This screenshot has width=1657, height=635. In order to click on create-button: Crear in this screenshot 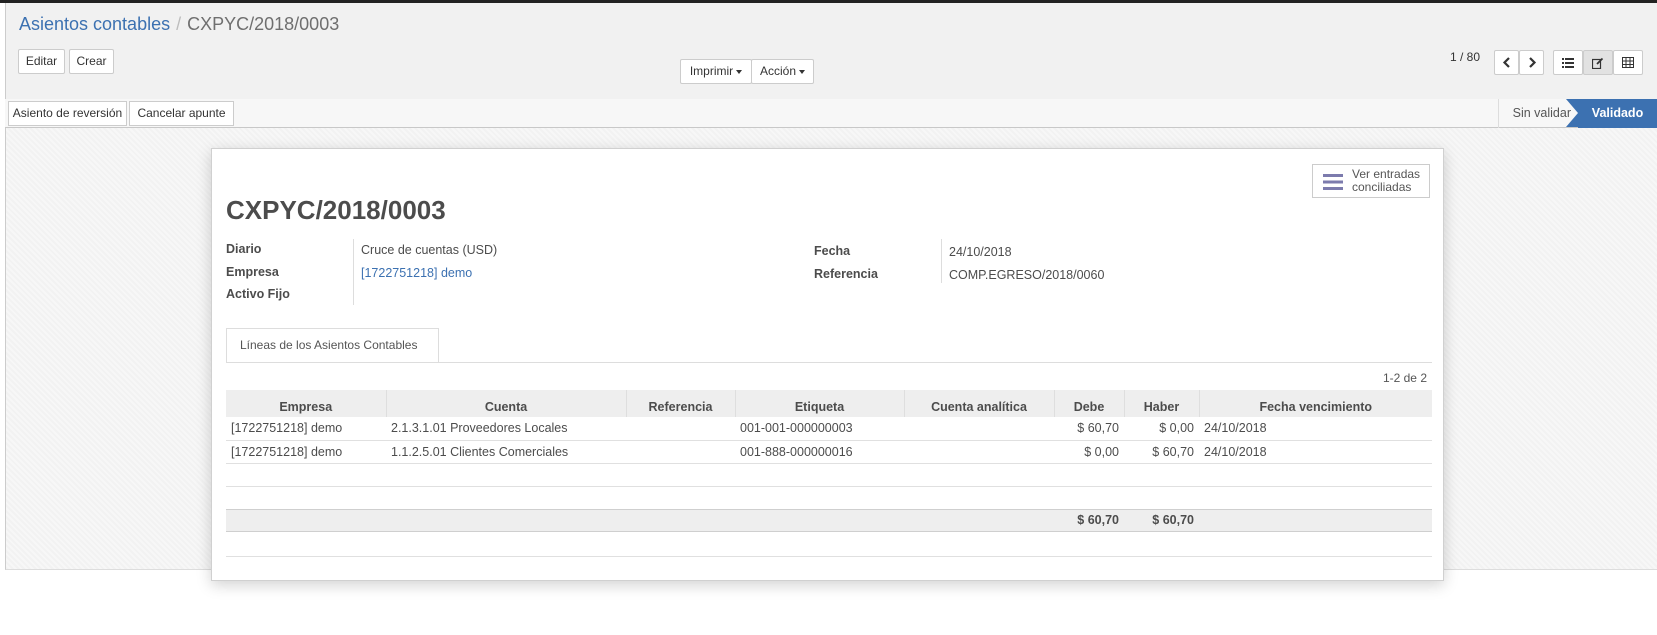, I will do `click(91, 61)`.